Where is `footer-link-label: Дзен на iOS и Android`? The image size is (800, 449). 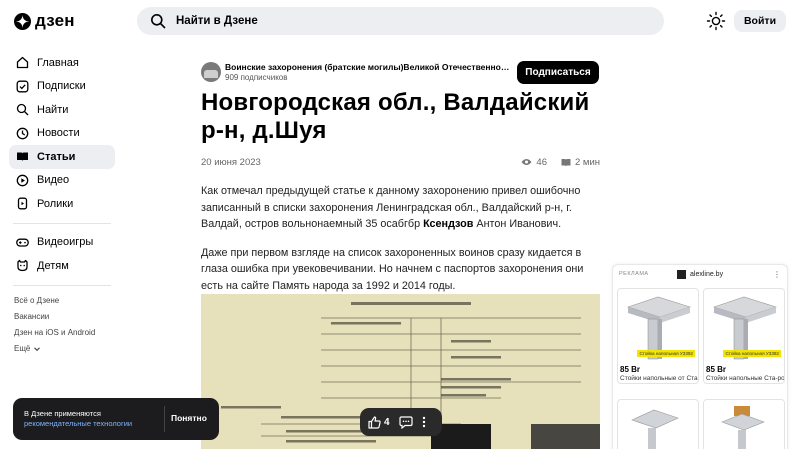 footer-link-label: Дзен на iOS и Android is located at coordinates (55, 332).